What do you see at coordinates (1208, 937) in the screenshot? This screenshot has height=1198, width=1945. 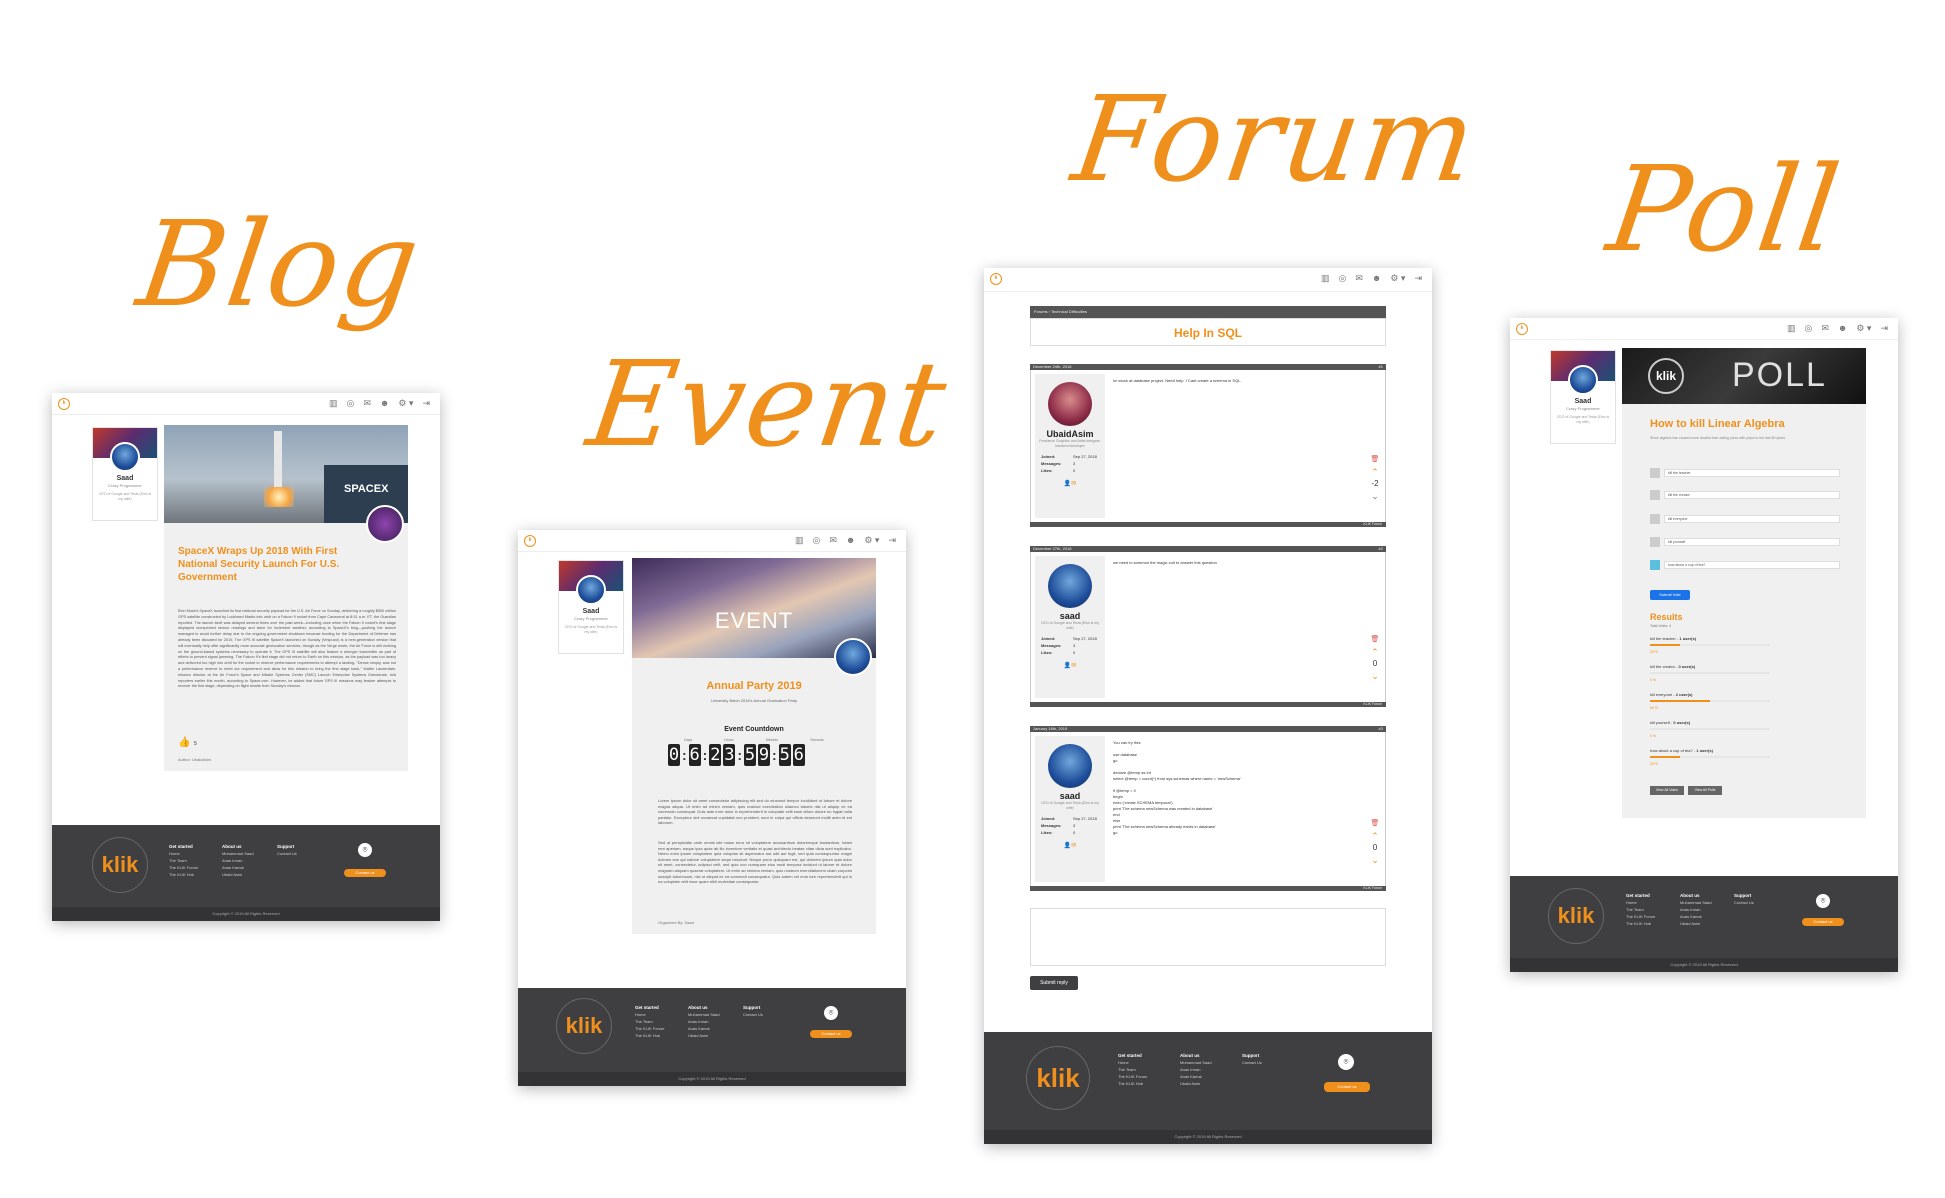 I see `reply-textarea` at bounding box center [1208, 937].